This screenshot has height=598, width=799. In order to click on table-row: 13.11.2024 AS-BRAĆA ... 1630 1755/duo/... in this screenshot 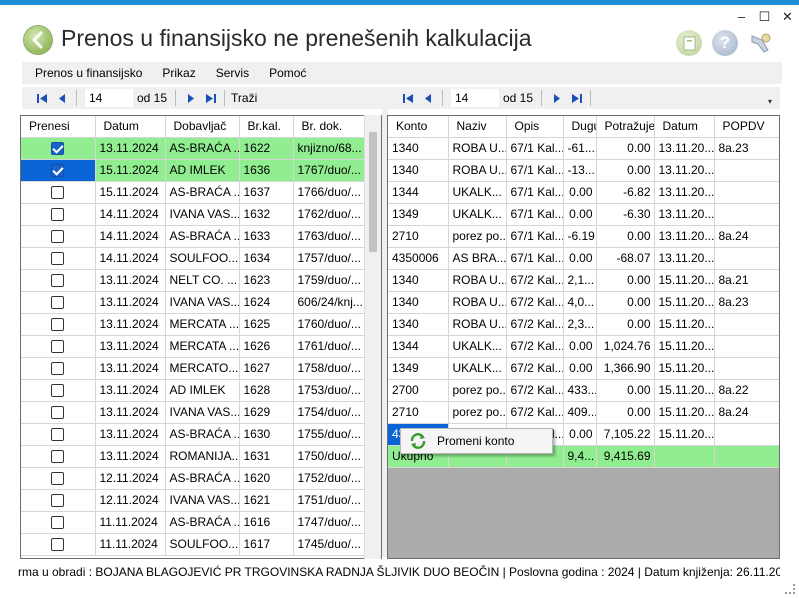, I will do `click(193, 434)`.